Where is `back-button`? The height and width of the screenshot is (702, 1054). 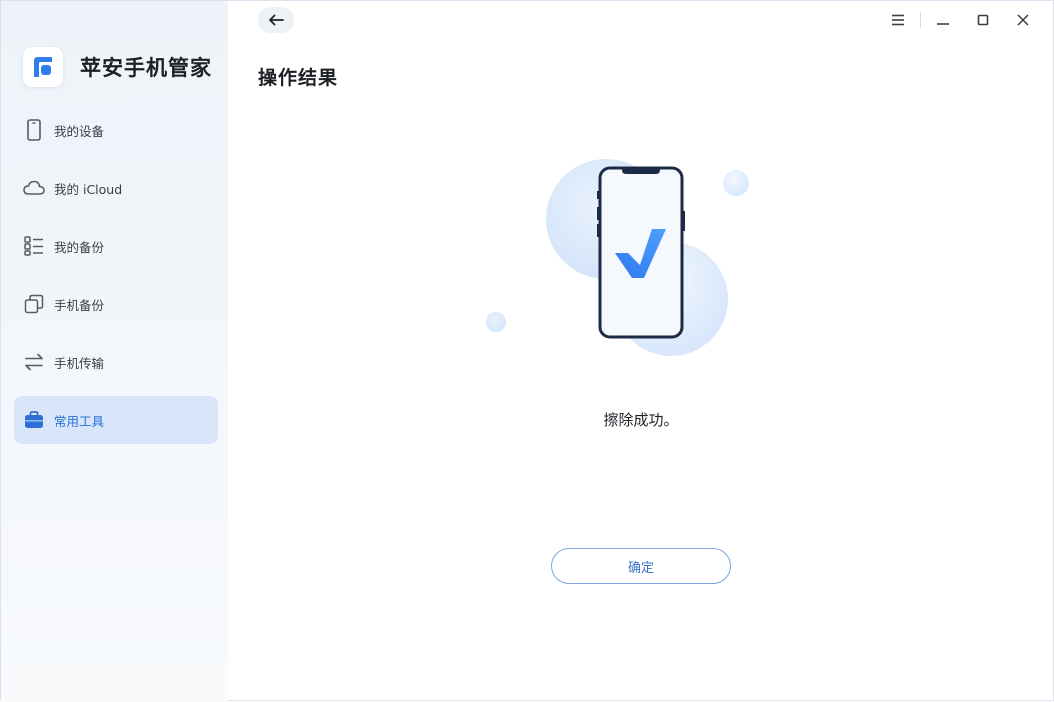 back-button is located at coordinates (276, 20).